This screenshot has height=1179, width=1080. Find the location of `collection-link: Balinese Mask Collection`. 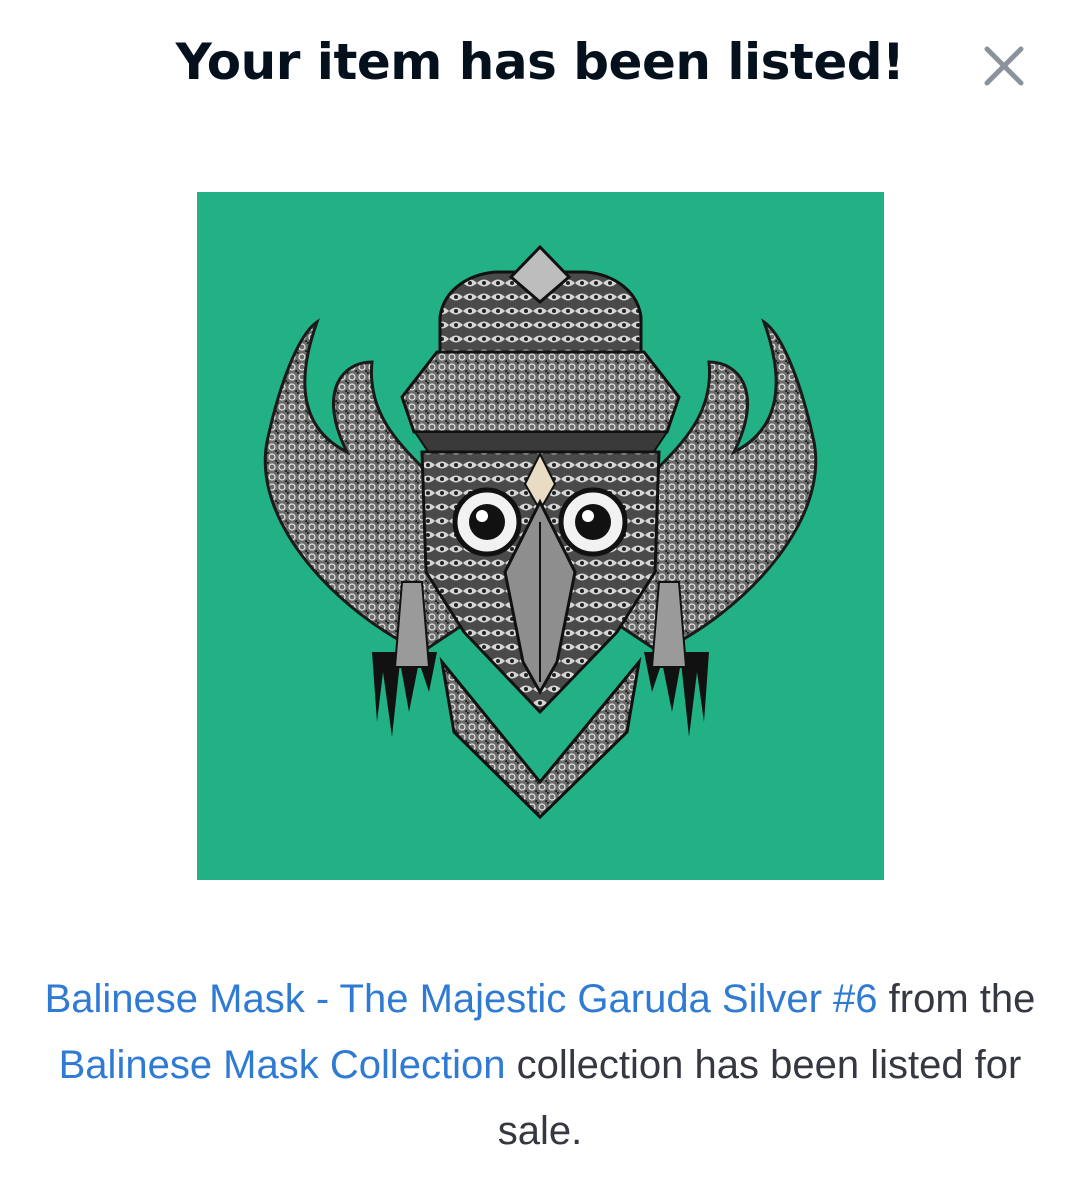

collection-link: Balinese Mask Collection is located at coordinates (282, 1065).